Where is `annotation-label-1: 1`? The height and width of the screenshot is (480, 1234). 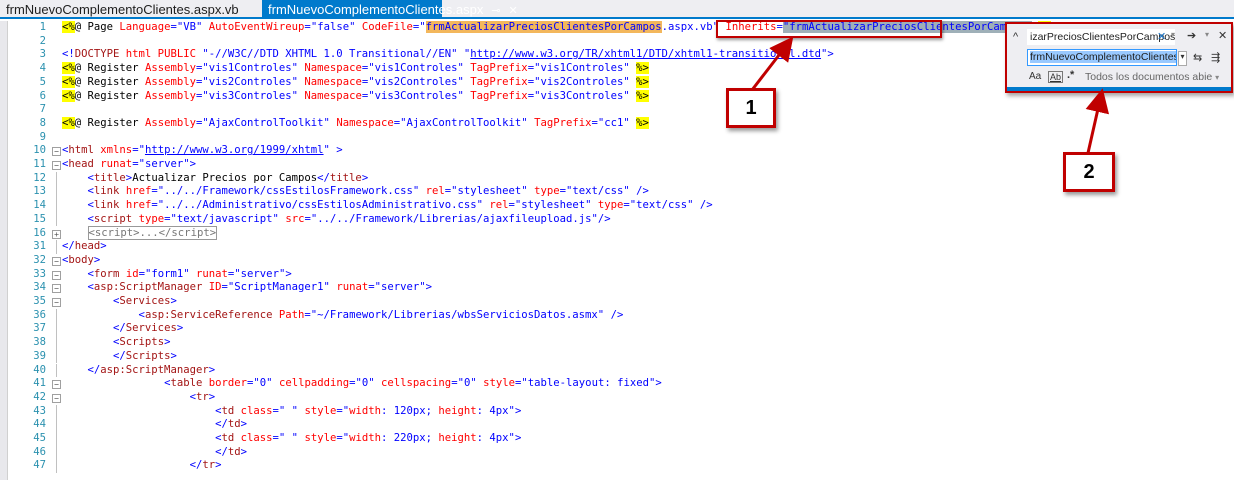 annotation-label-1: 1 is located at coordinates (751, 108).